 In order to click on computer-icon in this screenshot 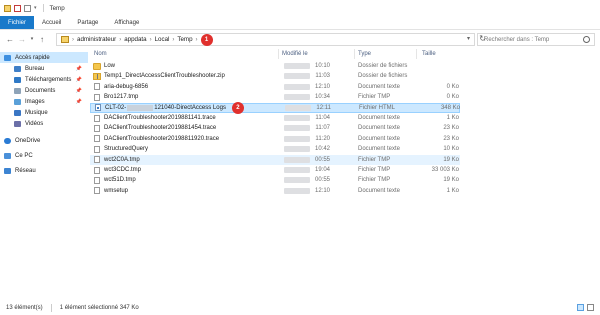, I will do `click(7, 155)`.